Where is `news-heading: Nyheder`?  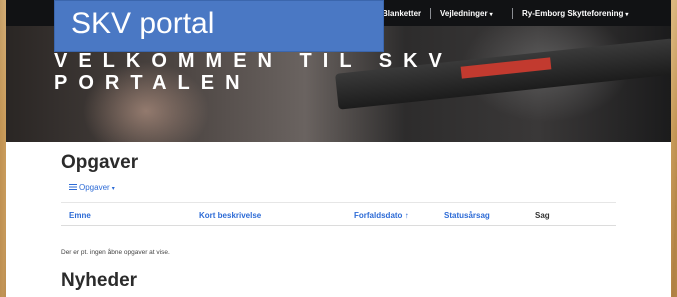
news-heading: Nyheder is located at coordinates (99, 280).